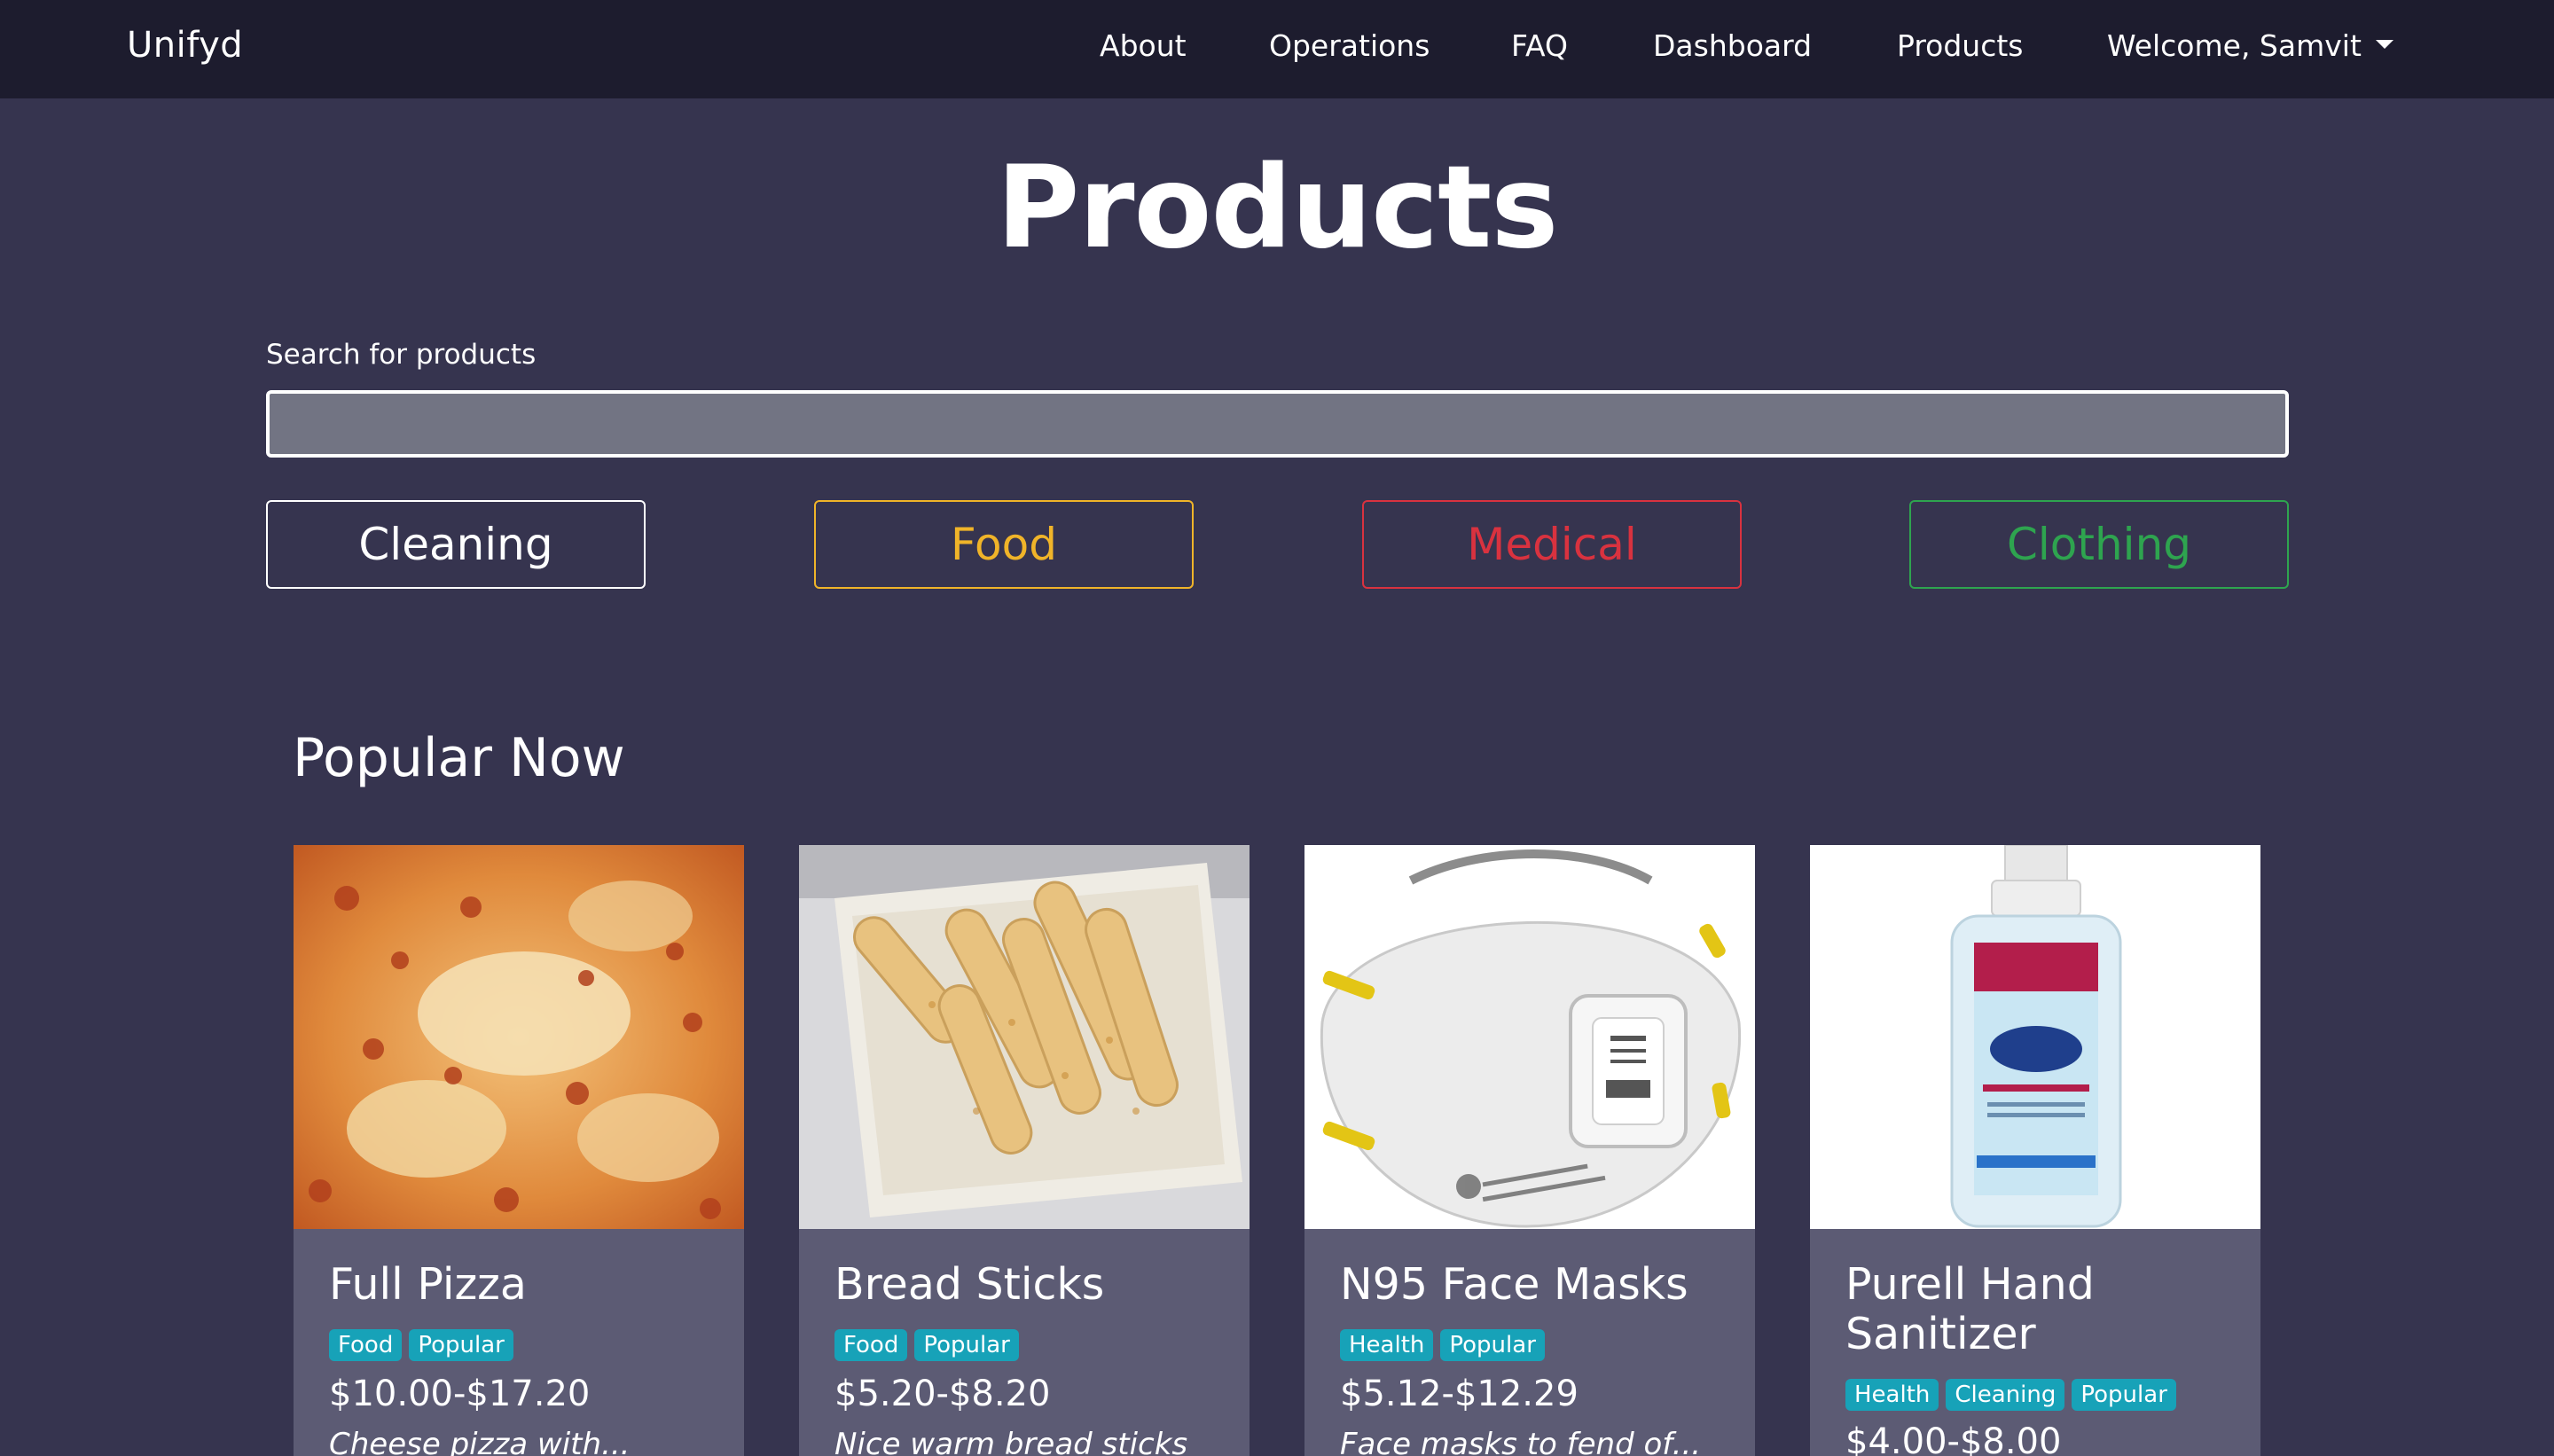  What do you see at coordinates (1732, 45) in the screenshot?
I see `nav-dashboard: Dashboard` at bounding box center [1732, 45].